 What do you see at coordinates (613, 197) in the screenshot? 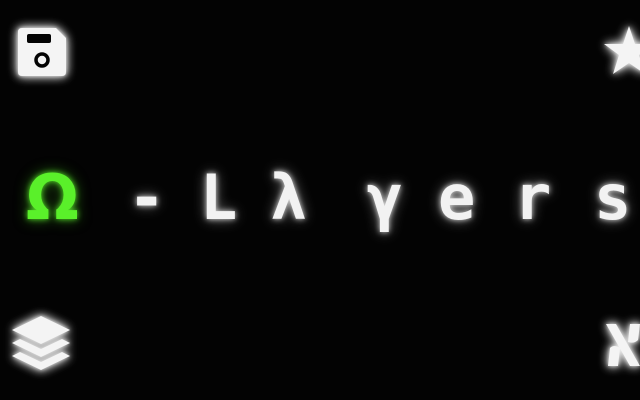
I see `title-letter-s: s` at bounding box center [613, 197].